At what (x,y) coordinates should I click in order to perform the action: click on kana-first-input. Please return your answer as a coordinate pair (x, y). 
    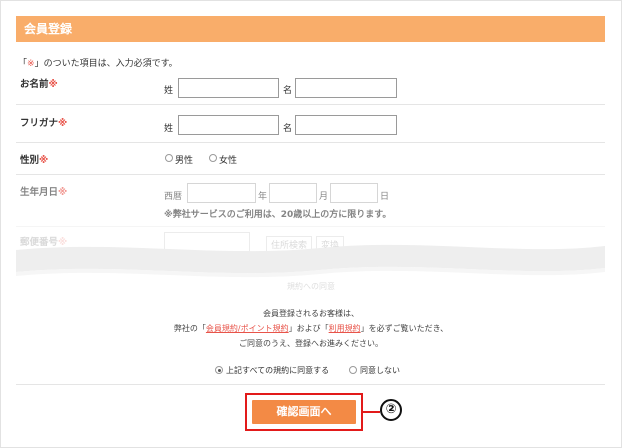
    Looking at the image, I should click on (346, 125).